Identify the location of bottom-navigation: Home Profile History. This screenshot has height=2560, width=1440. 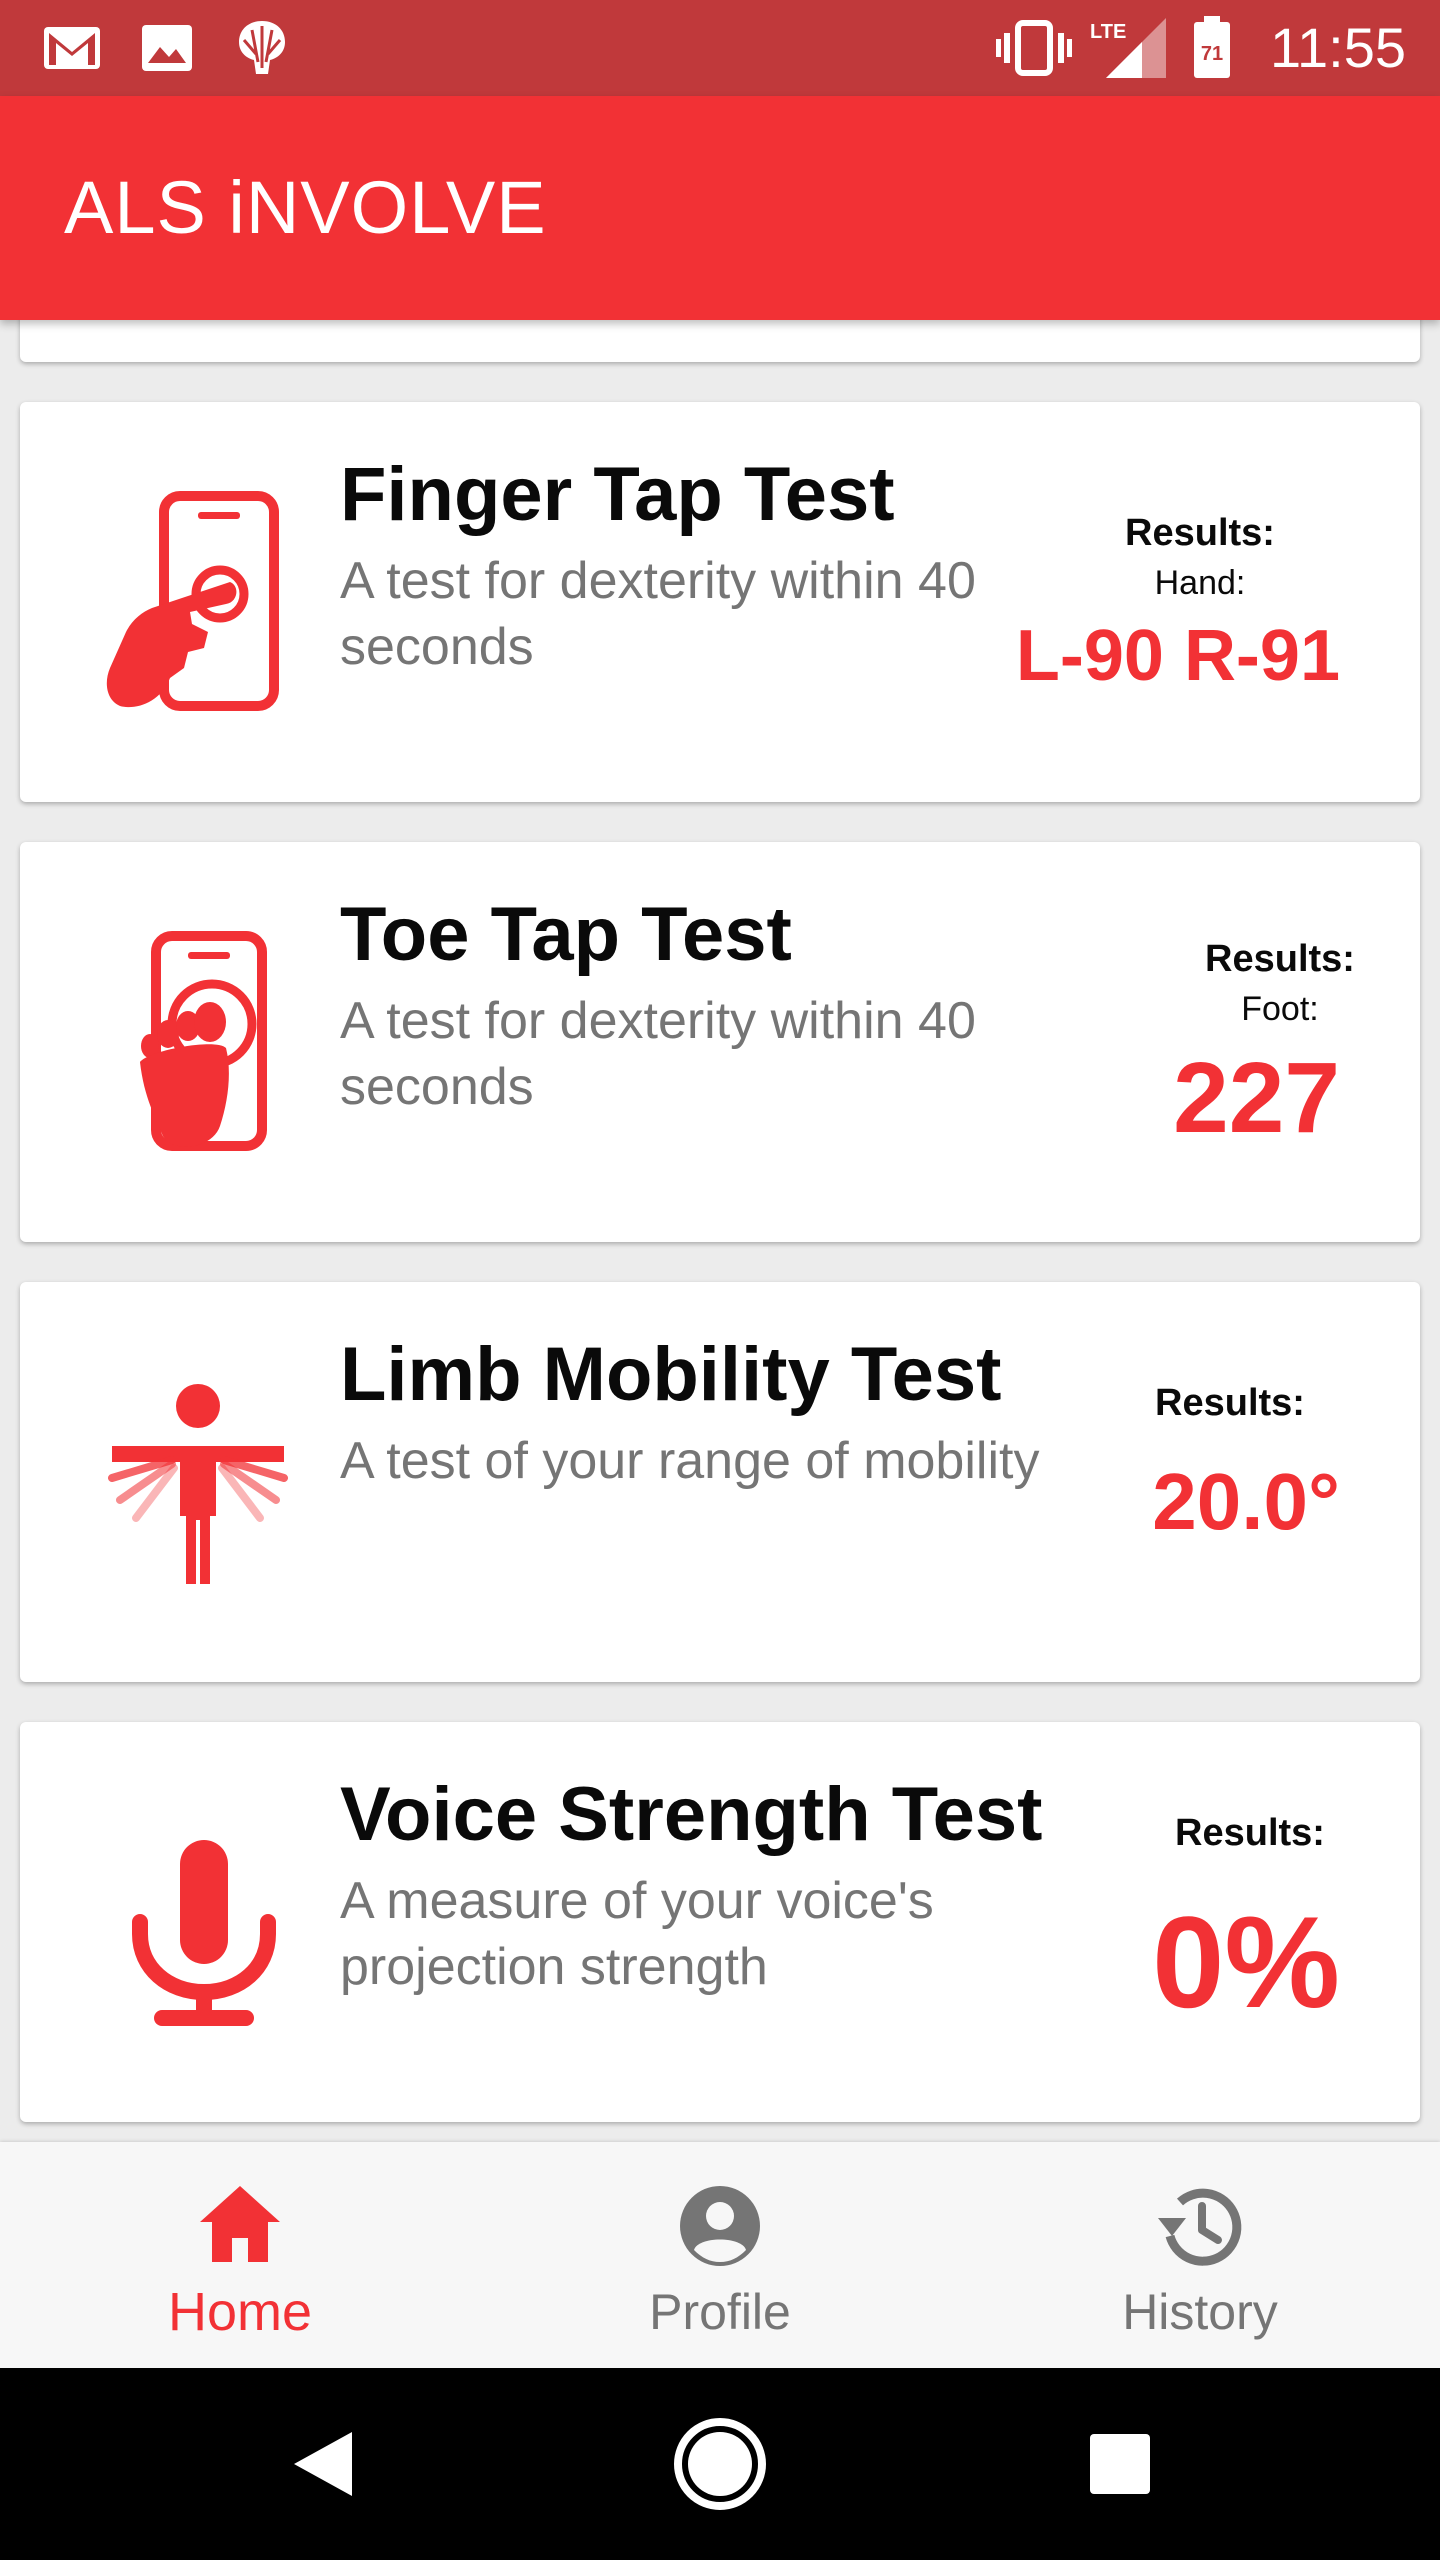
(720, 2255).